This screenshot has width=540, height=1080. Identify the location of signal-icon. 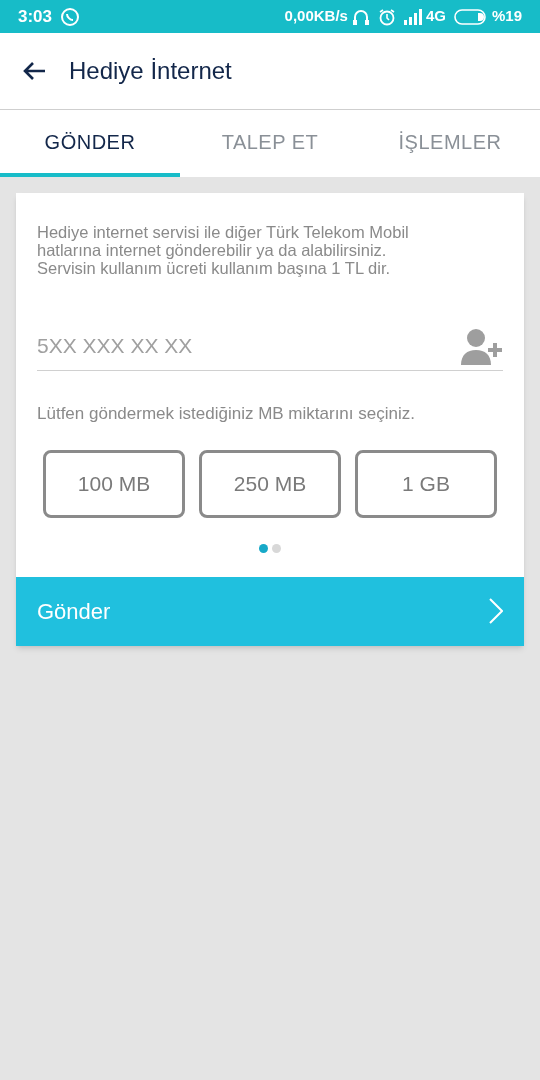
(412, 16).